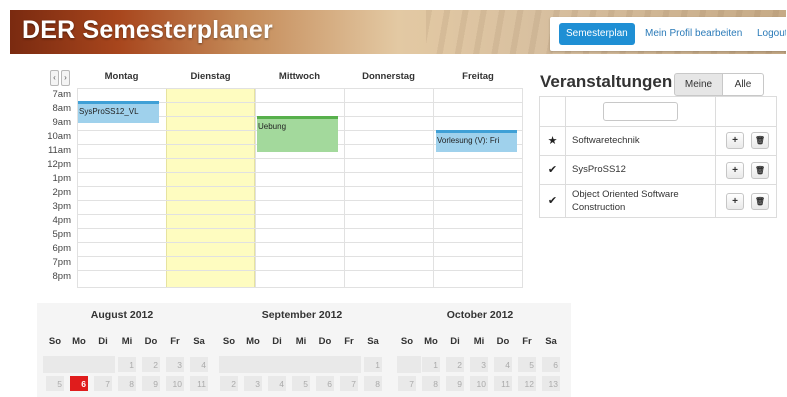  Describe the element at coordinates (210, 76) in the screenshot. I see `day-header-dienstag: Dienstag` at that location.